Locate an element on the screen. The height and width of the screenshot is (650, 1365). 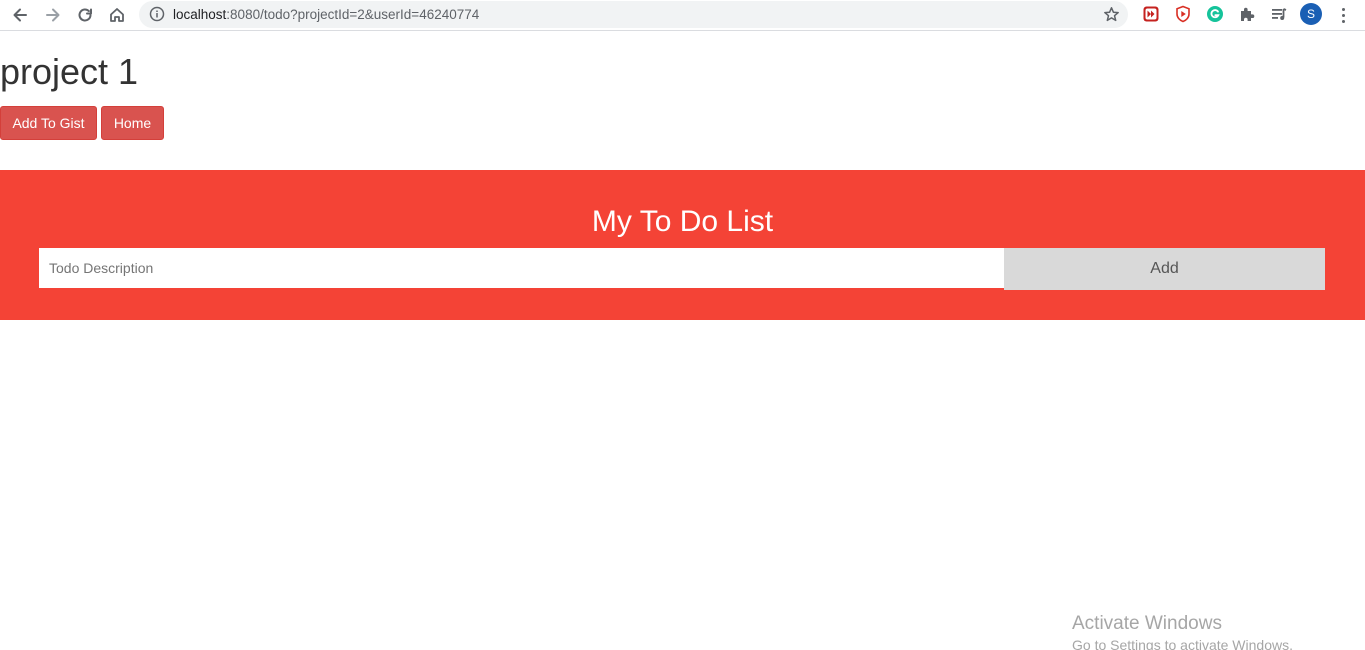
home-icon is located at coordinates (117, 15).